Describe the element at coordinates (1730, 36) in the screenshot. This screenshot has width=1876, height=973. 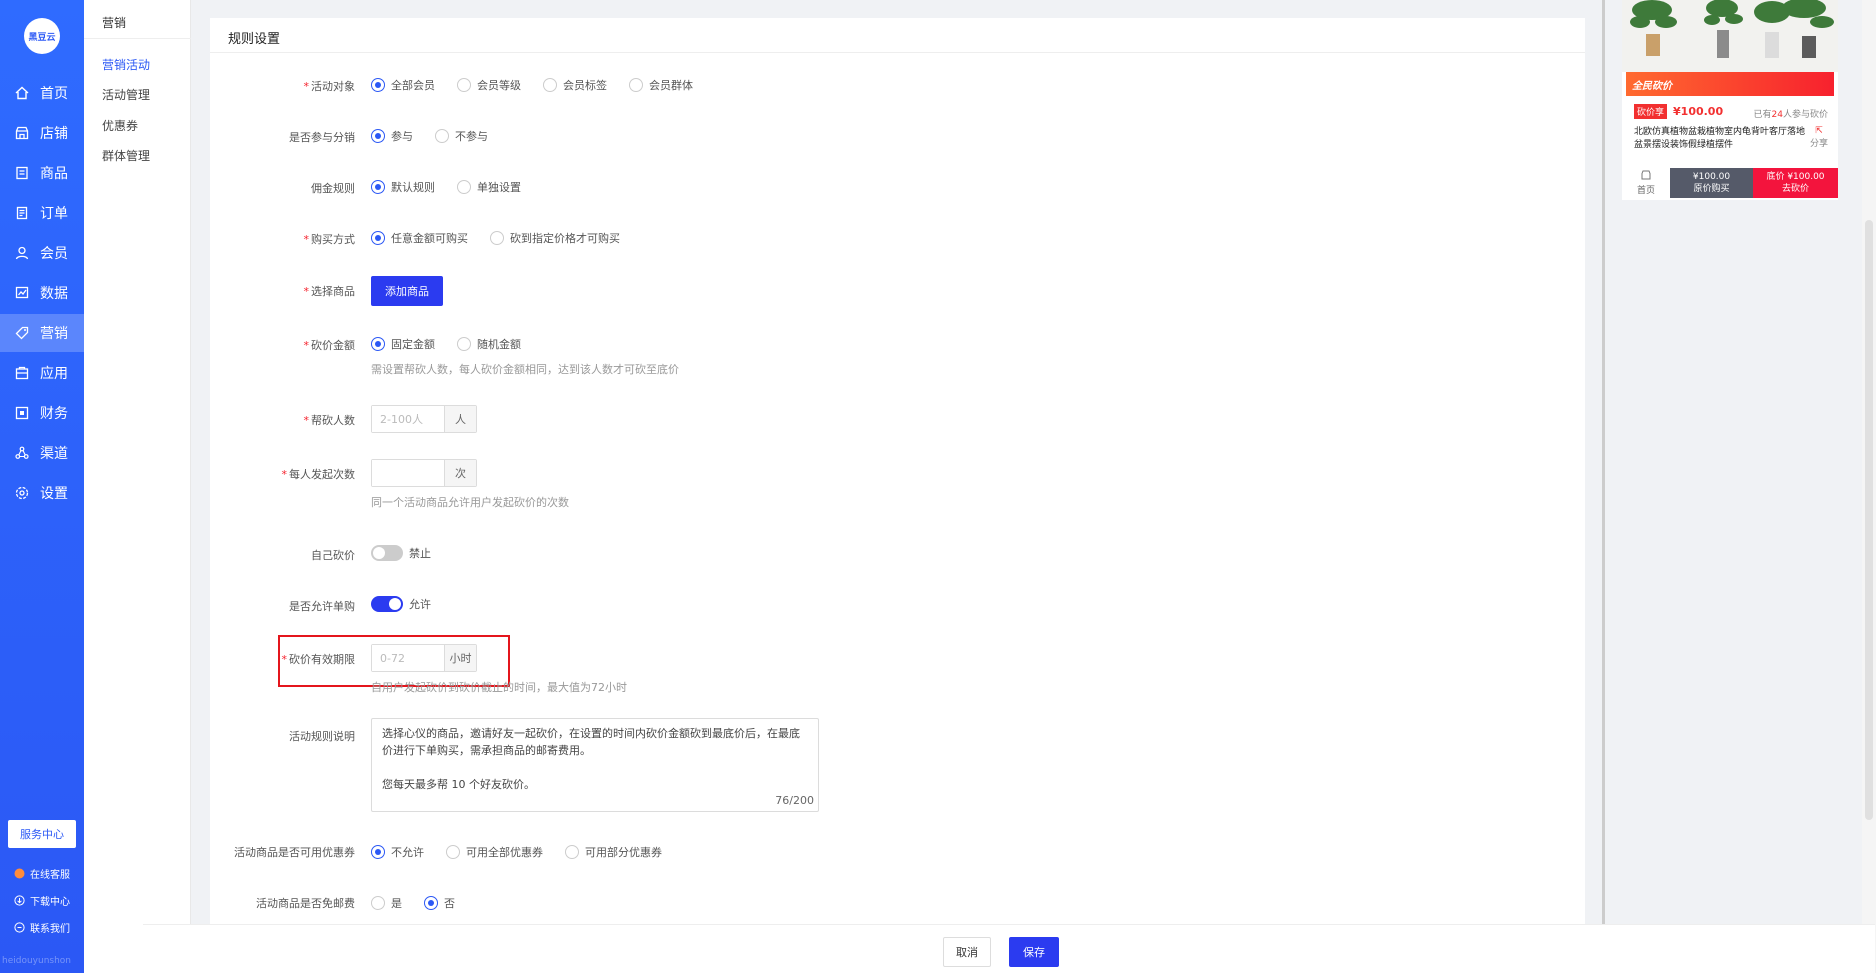
I see `product-image` at that location.